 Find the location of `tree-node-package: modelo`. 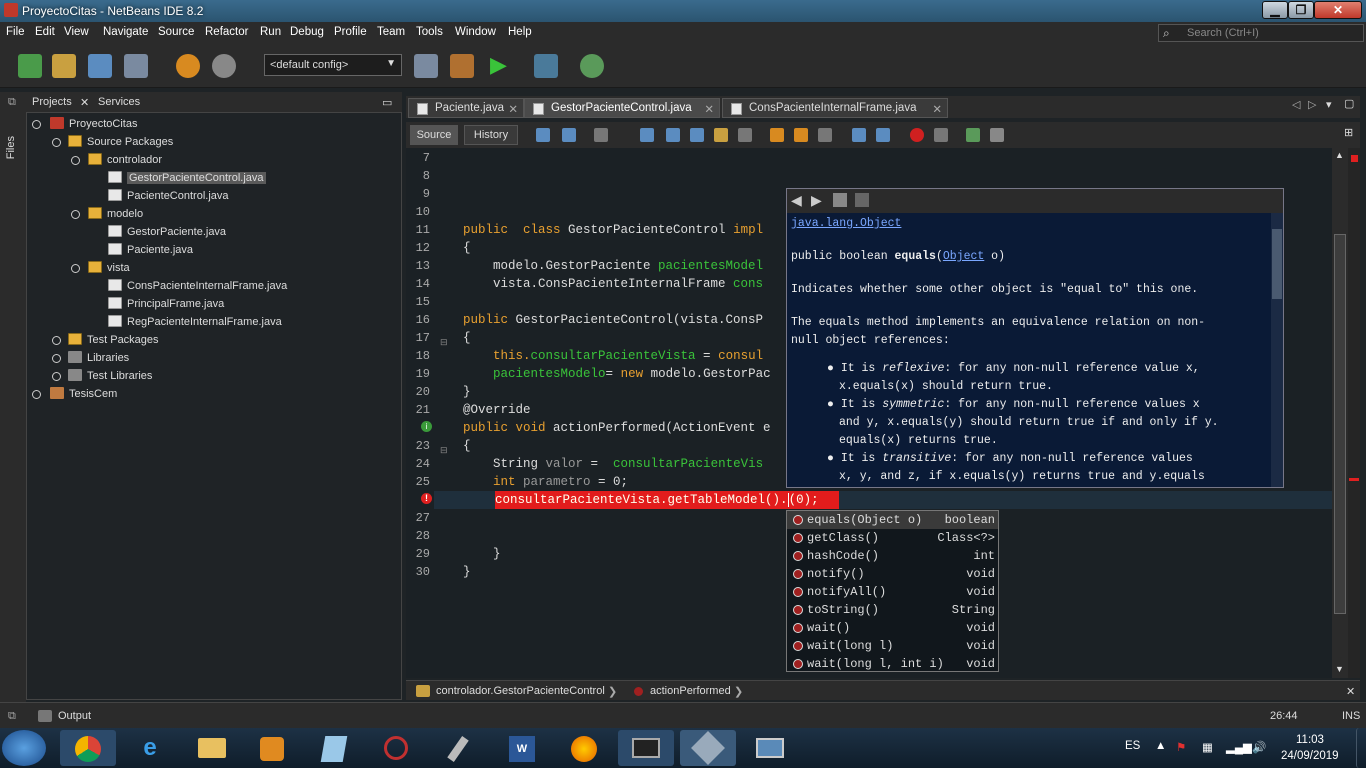

tree-node-package: modelo is located at coordinates (115, 216).